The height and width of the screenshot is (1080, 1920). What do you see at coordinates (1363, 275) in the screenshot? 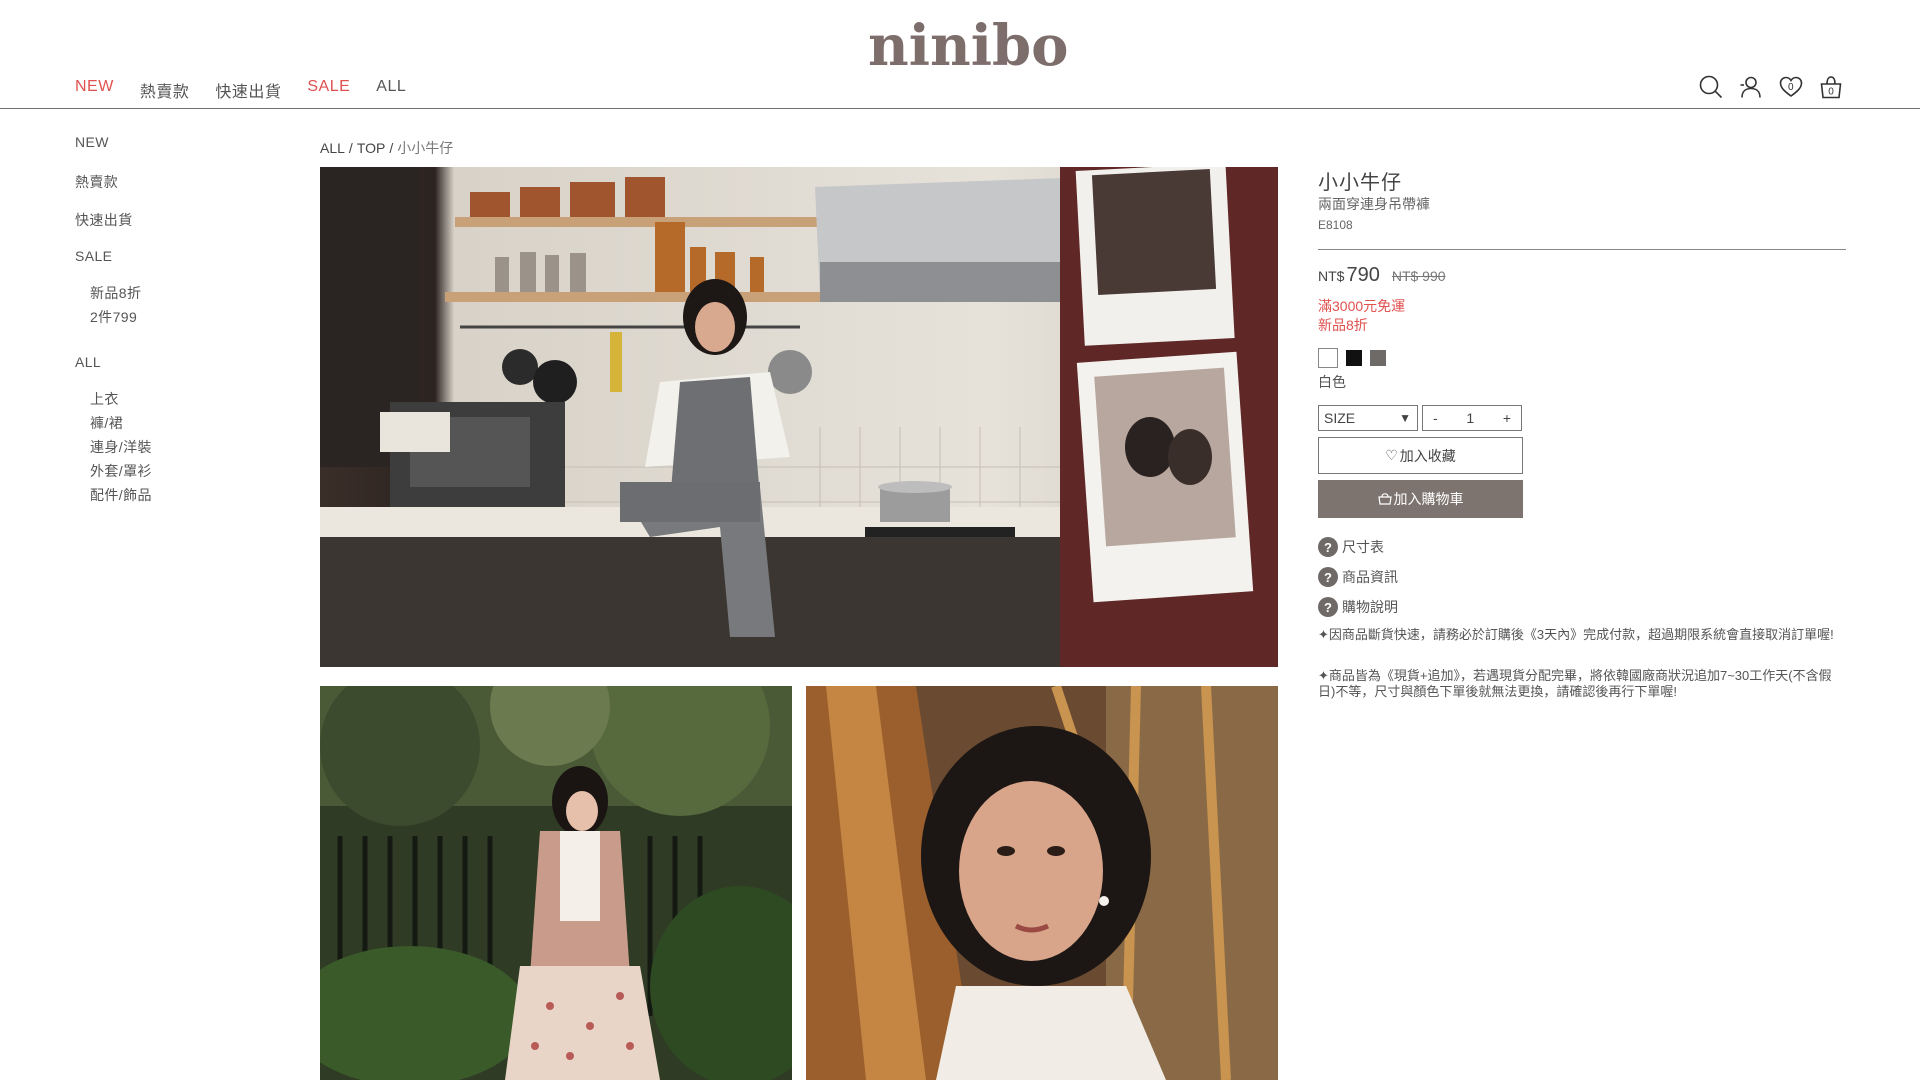
I see `sale-price: 790` at bounding box center [1363, 275].